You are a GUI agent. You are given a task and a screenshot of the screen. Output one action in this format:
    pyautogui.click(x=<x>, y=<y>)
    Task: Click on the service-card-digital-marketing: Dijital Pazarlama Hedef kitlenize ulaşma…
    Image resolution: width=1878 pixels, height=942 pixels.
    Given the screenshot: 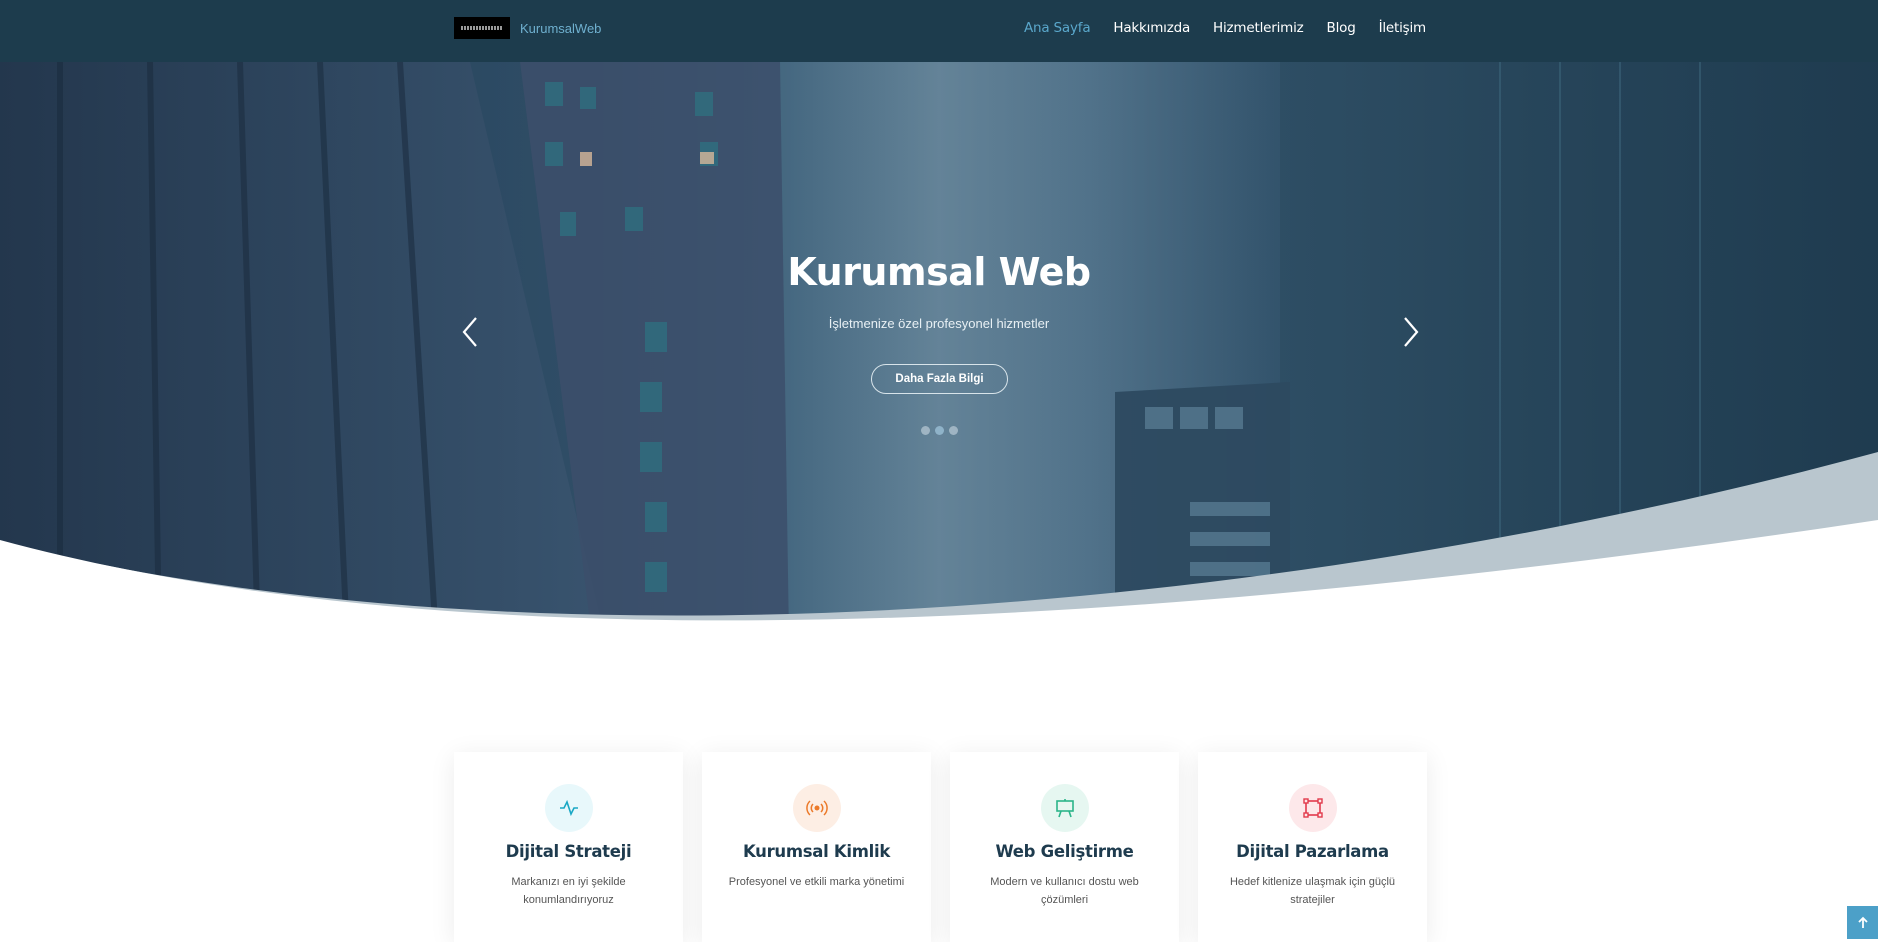 What is the action you would take?
    pyautogui.click(x=1312, y=847)
    